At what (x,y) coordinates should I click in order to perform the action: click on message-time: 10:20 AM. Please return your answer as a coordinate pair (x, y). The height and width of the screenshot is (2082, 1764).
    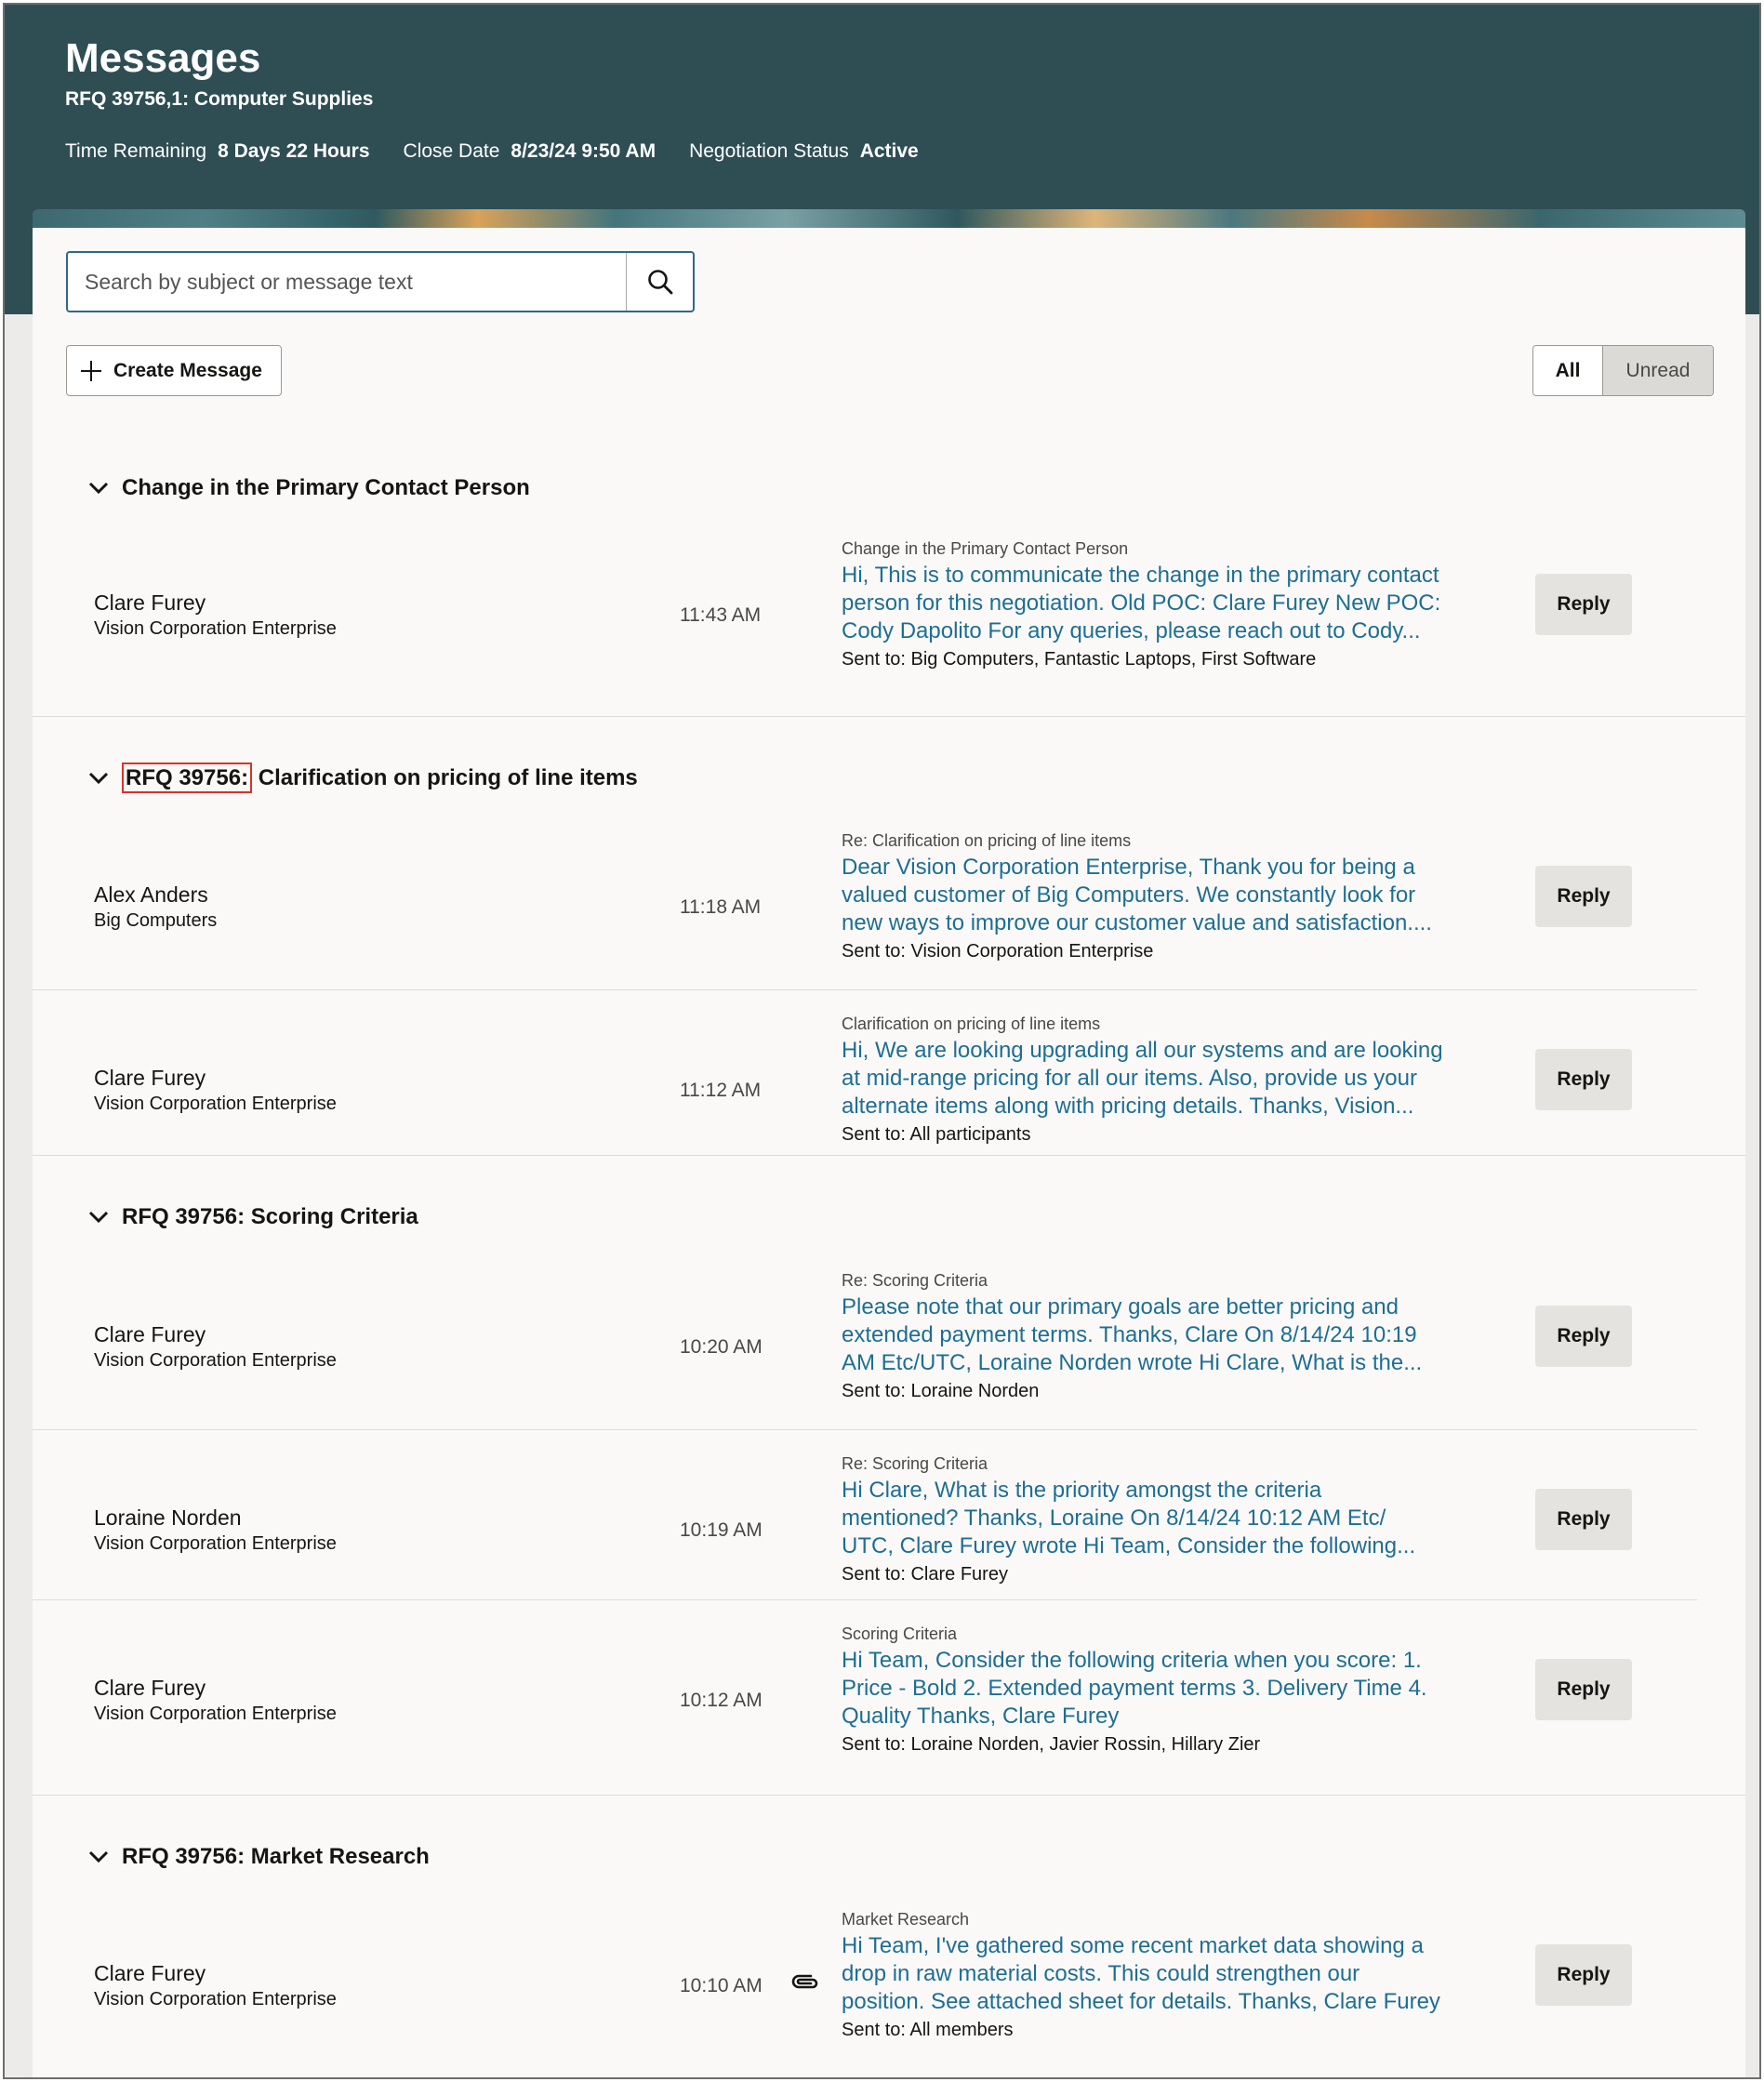
    Looking at the image, I should click on (721, 1347).